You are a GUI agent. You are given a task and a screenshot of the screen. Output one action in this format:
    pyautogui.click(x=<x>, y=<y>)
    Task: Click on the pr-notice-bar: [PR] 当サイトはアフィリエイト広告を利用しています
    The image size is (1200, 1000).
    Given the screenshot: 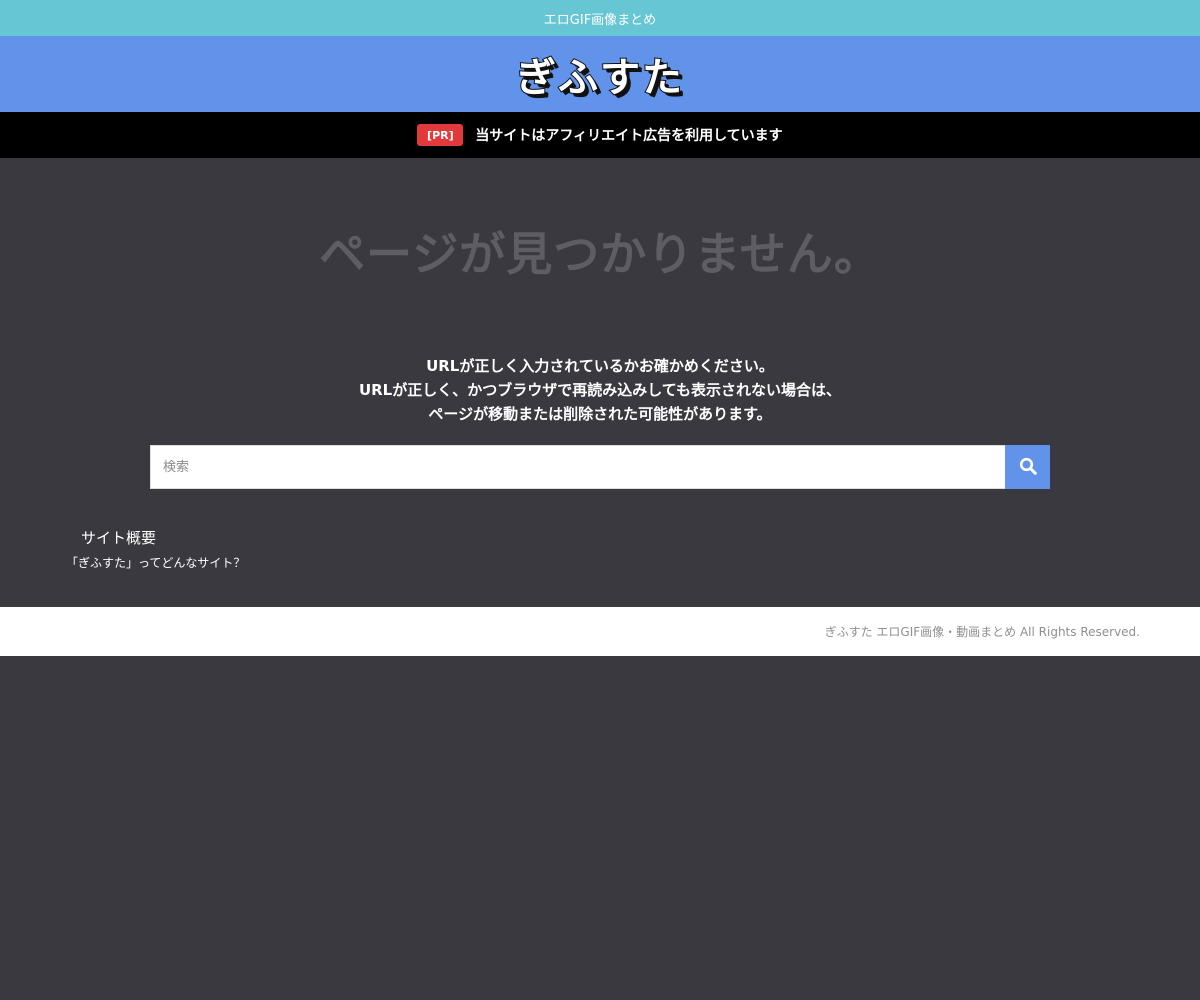 What is the action you would take?
    pyautogui.click(x=600, y=135)
    